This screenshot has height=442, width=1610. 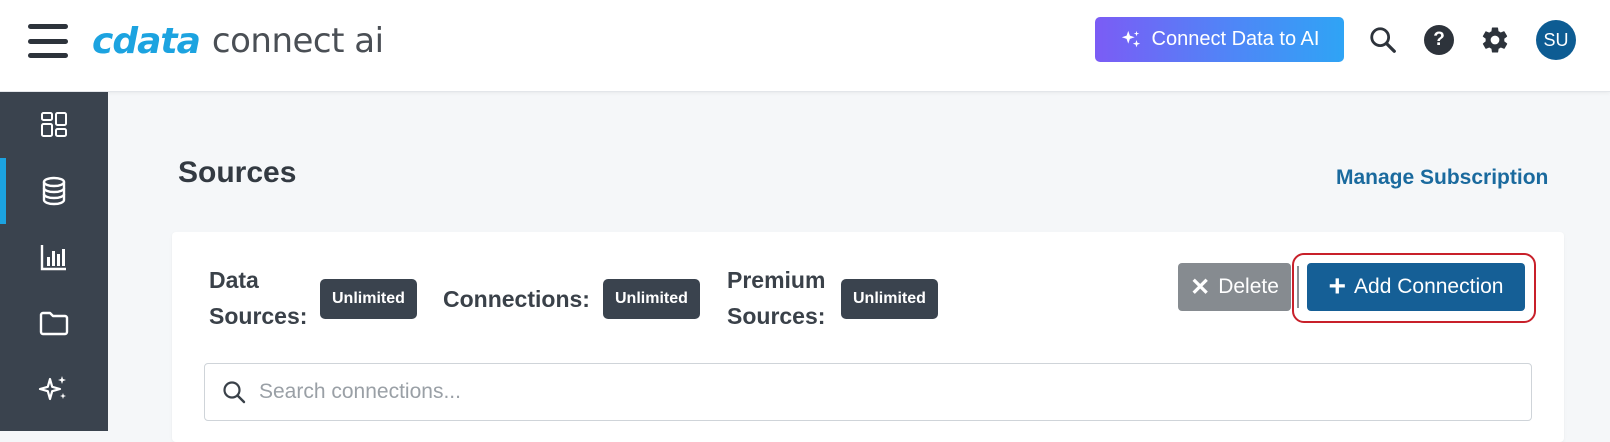 What do you see at coordinates (889, 392) in the screenshot?
I see `search-input` at bounding box center [889, 392].